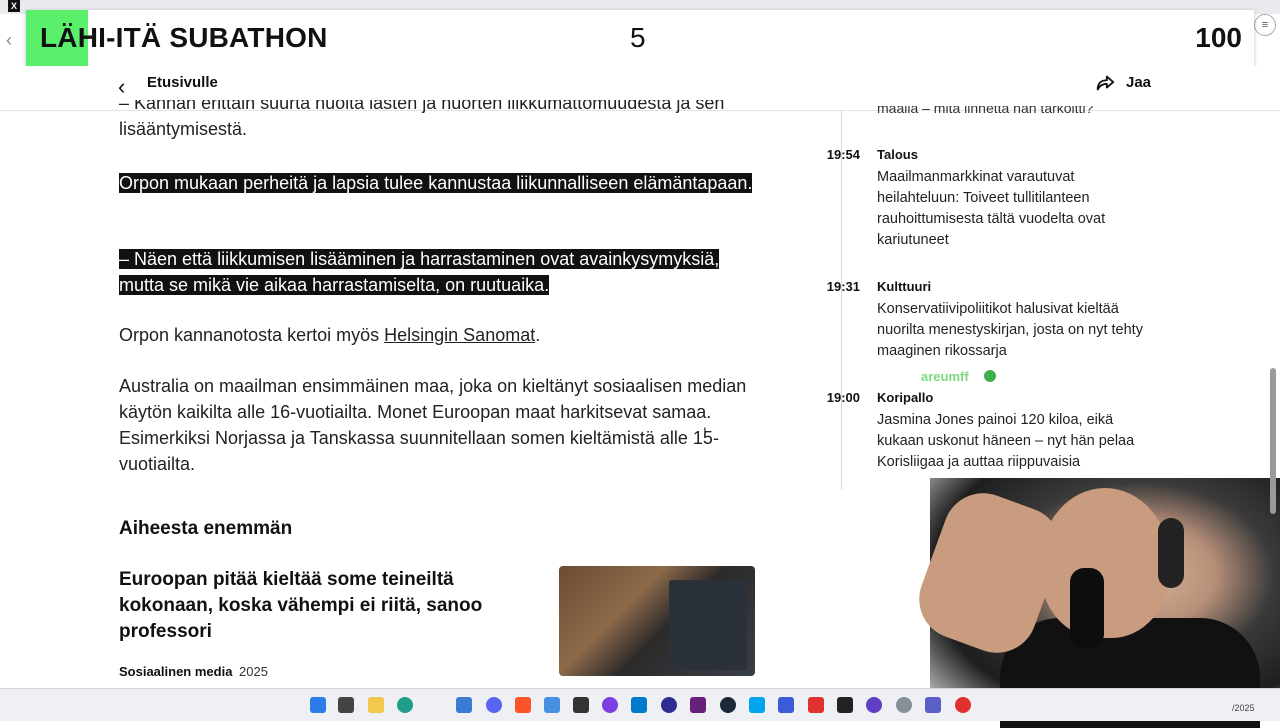  What do you see at coordinates (1138, 82) in the screenshot?
I see `share-button: Jaa` at bounding box center [1138, 82].